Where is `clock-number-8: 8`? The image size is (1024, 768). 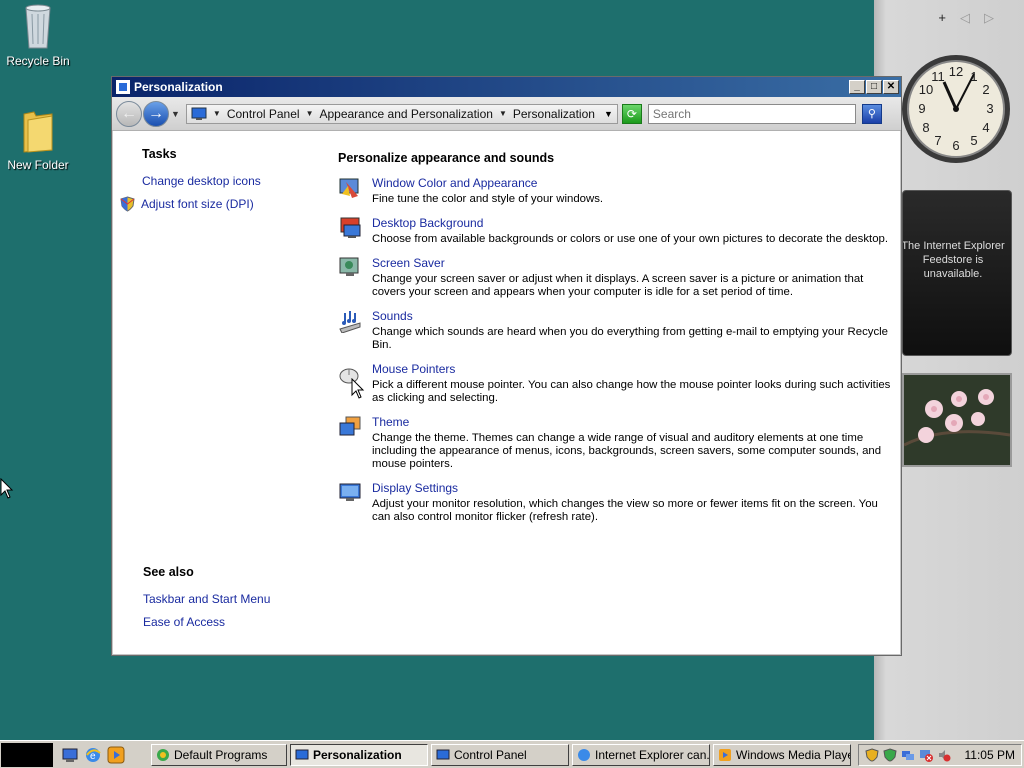 clock-number-8: 8 is located at coordinates (925, 127).